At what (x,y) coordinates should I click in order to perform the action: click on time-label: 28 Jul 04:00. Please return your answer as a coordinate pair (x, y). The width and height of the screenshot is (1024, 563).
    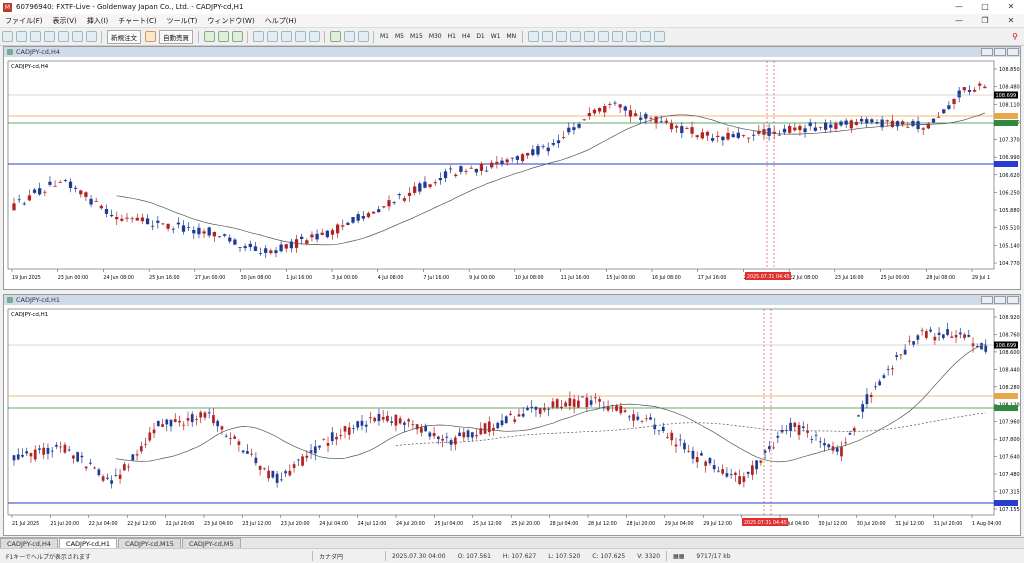
    Looking at the image, I should click on (564, 524).